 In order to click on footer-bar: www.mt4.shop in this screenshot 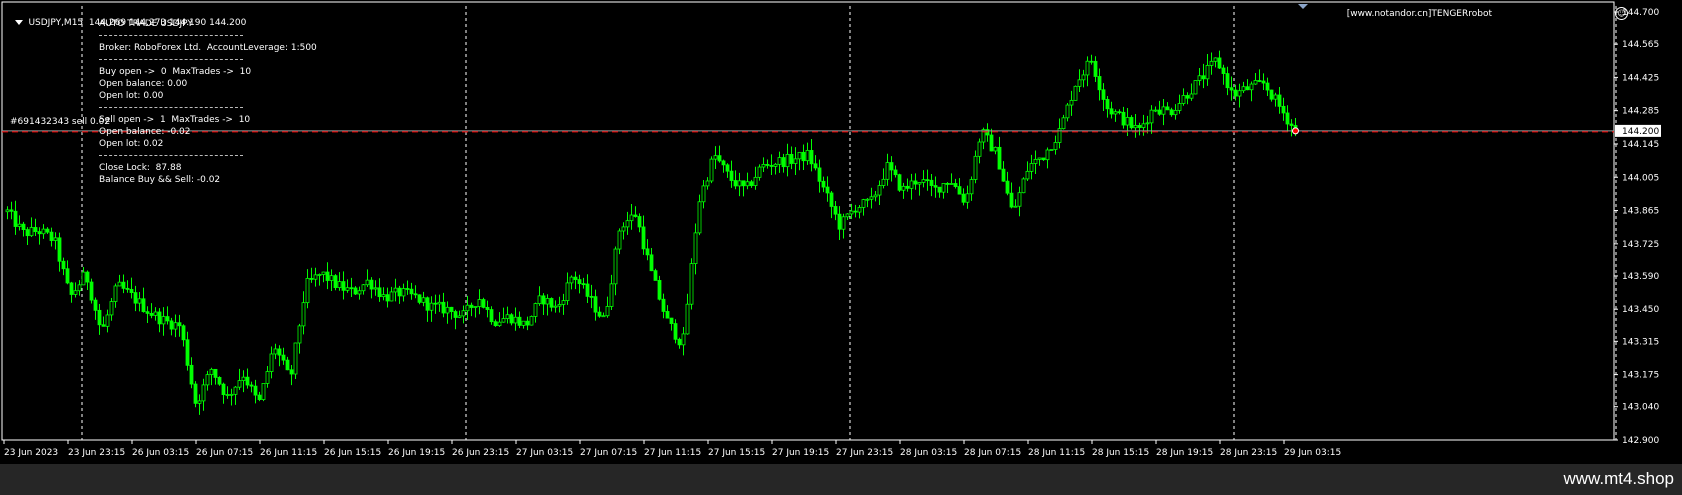, I will do `click(841, 479)`.